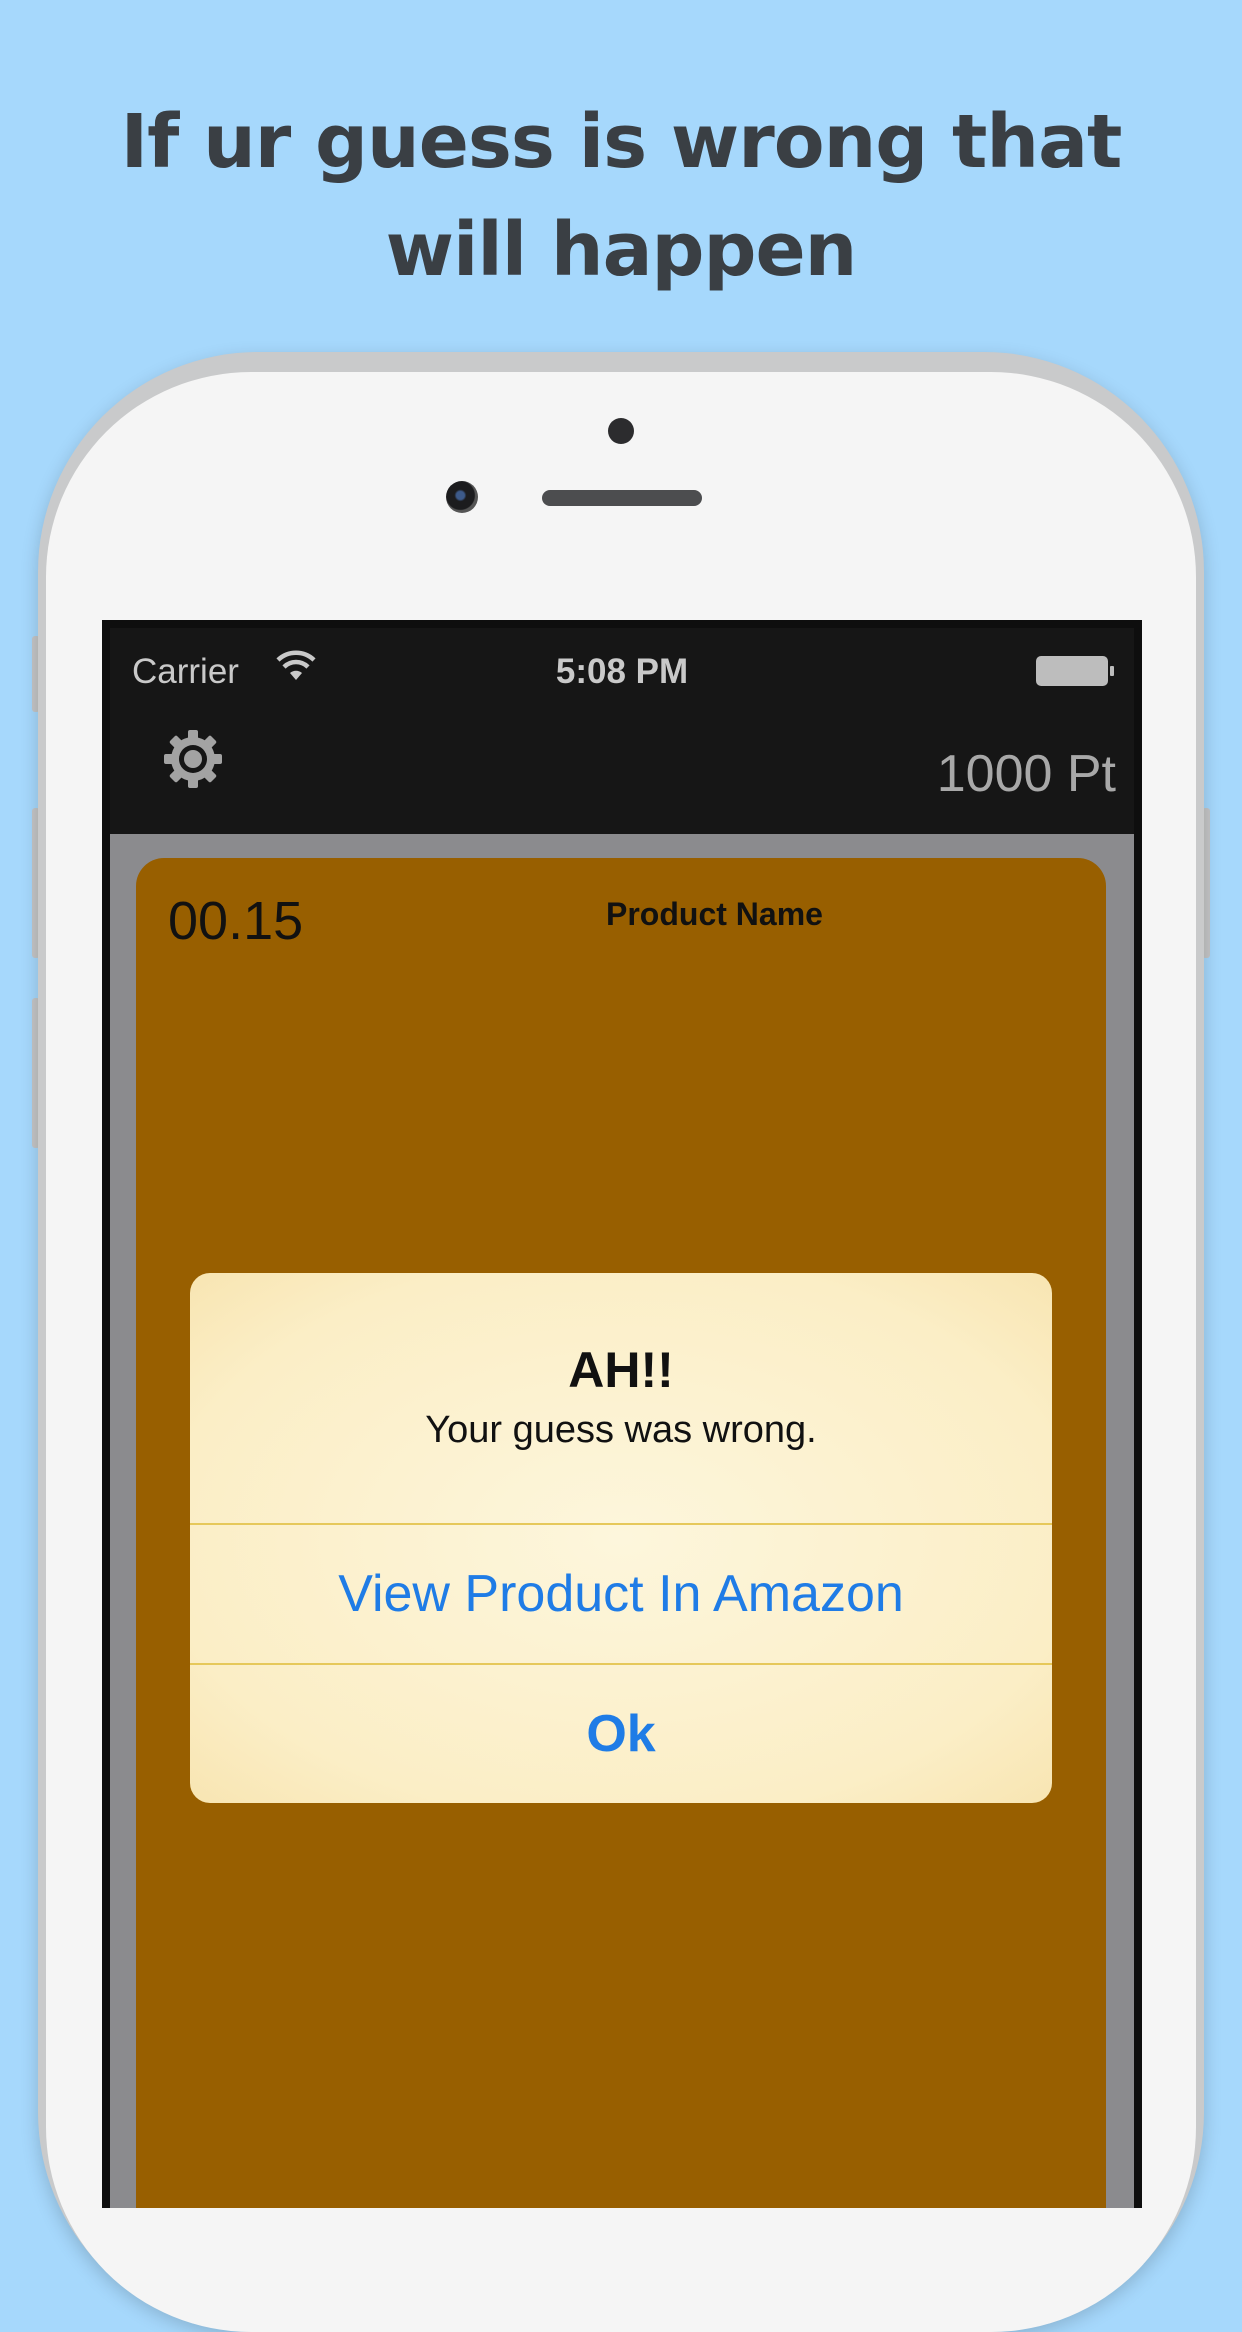  I want to click on view-product-button: View Product In Amazon, so click(621, 1594).